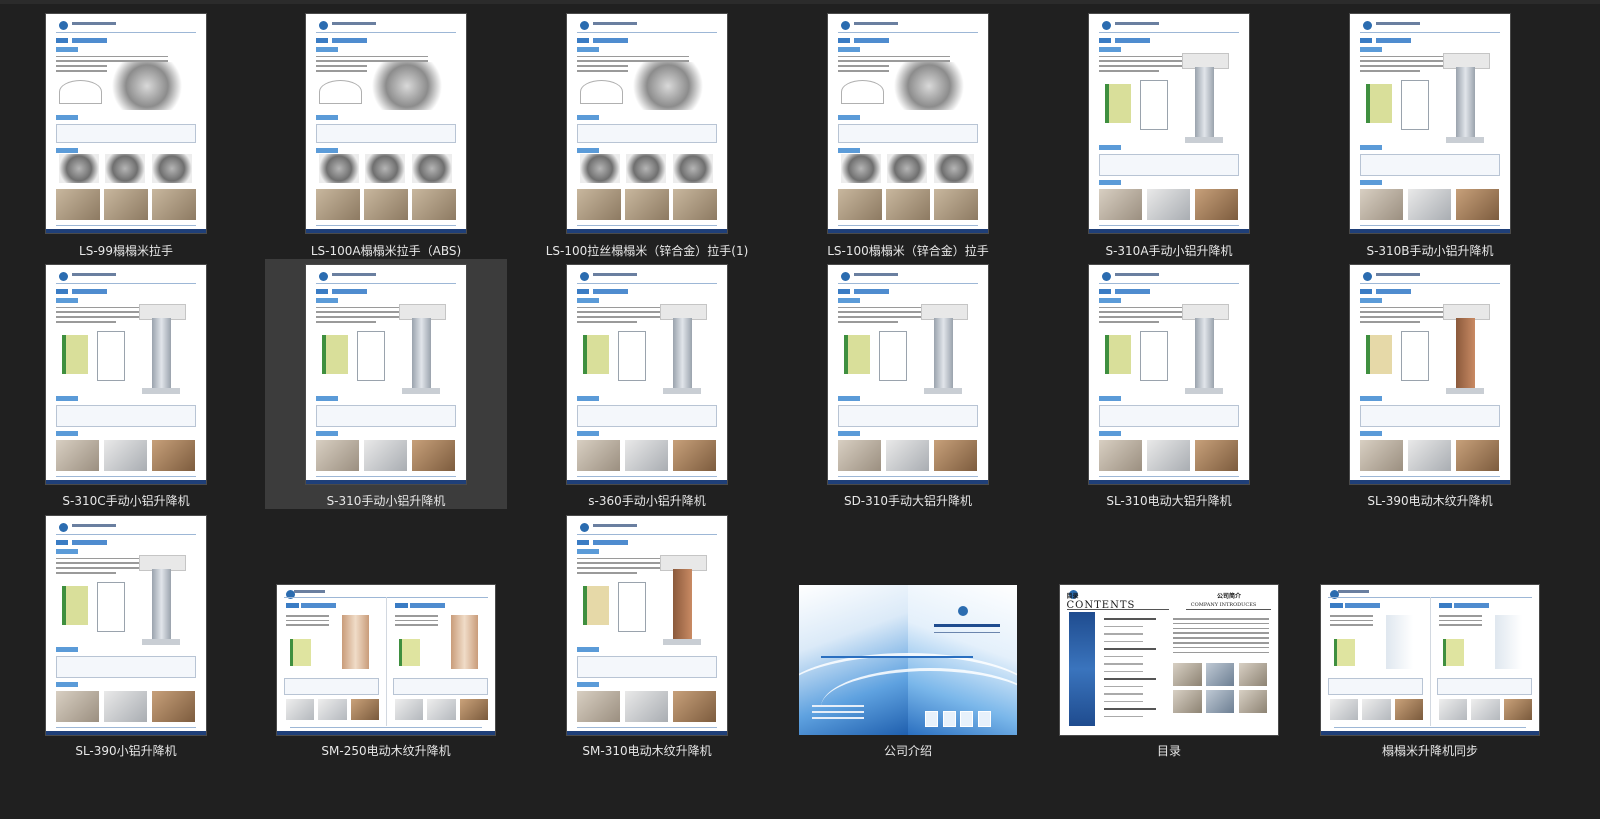 The image size is (1600, 819). I want to click on file-item: LS-100A榻榻米拉手（ABS), so click(386, 133).